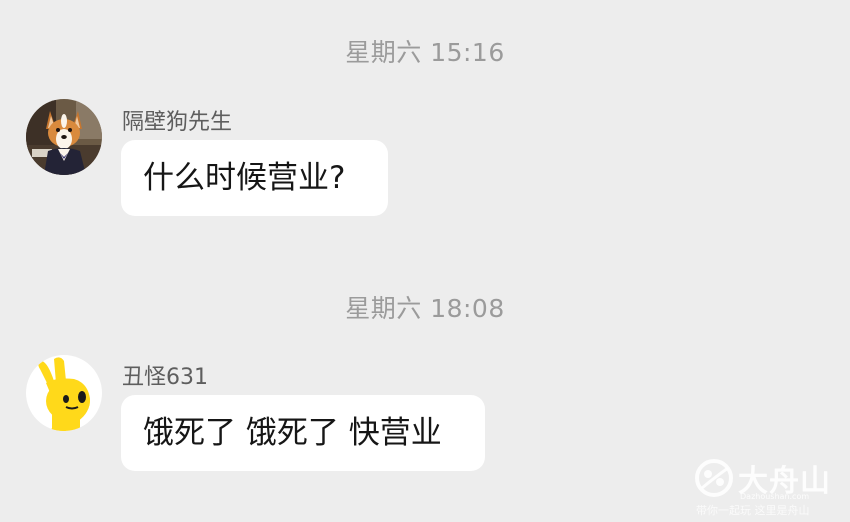 The height and width of the screenshot is (522, 850). What do you see at coordinates (425, 308) in the screenshot?
I see `message-timestamp: 星期六 18:08` at bounding box center [425, 308].